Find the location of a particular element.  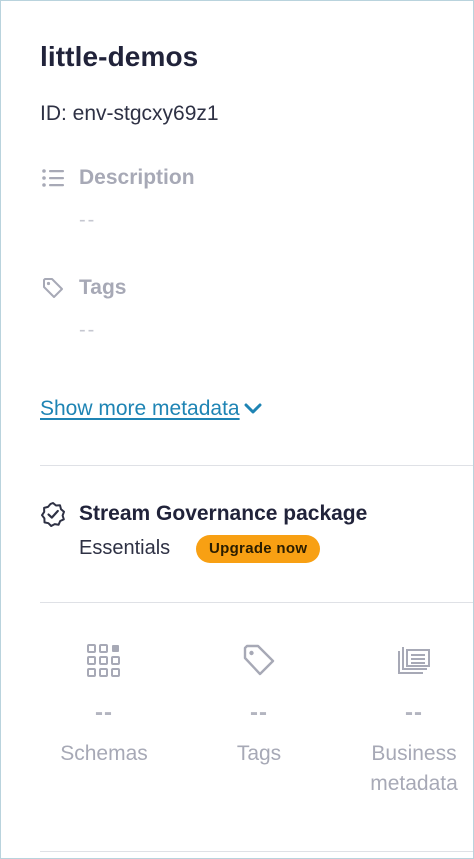

stat-schemas: -- Schemas is located at coordinates (104, 705).